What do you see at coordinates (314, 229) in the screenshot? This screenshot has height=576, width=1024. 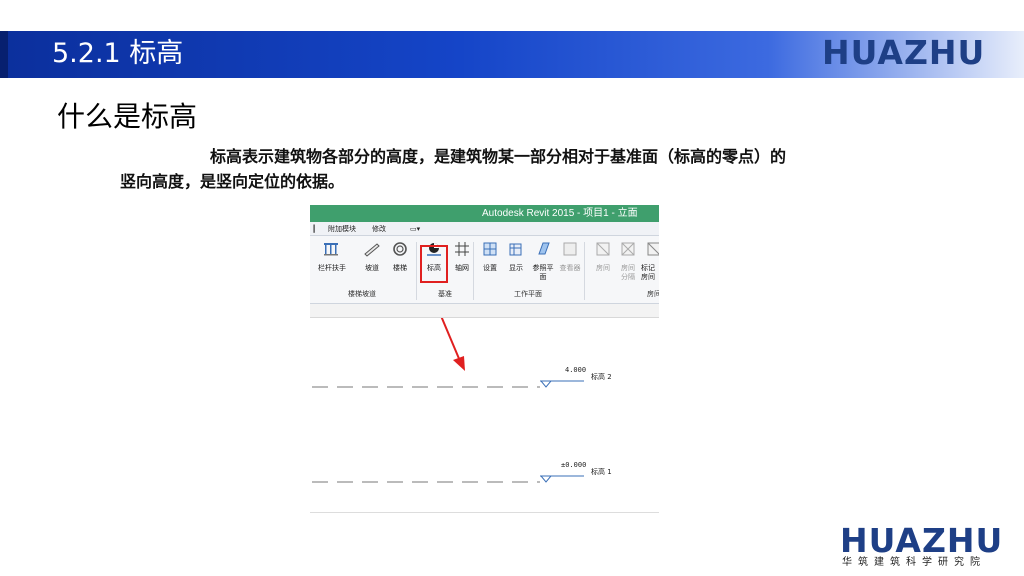 I see `tab-edge: ┃` at bounding box center [314, 229].